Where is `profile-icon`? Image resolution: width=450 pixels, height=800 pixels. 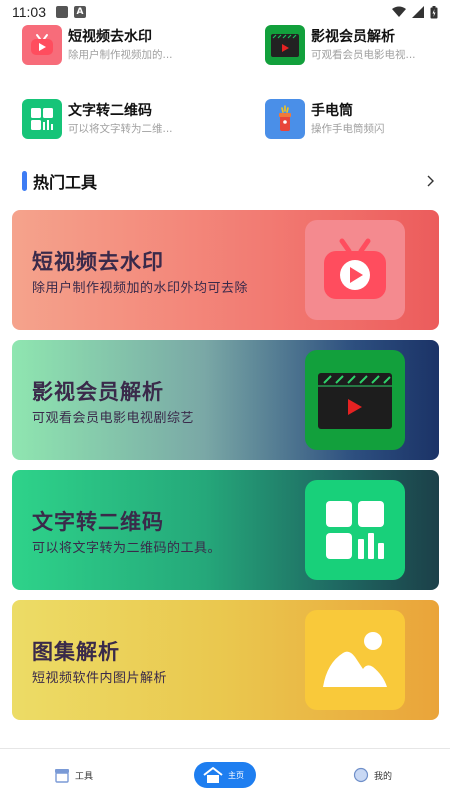
profile-icon is located at coordinates (361, 775).